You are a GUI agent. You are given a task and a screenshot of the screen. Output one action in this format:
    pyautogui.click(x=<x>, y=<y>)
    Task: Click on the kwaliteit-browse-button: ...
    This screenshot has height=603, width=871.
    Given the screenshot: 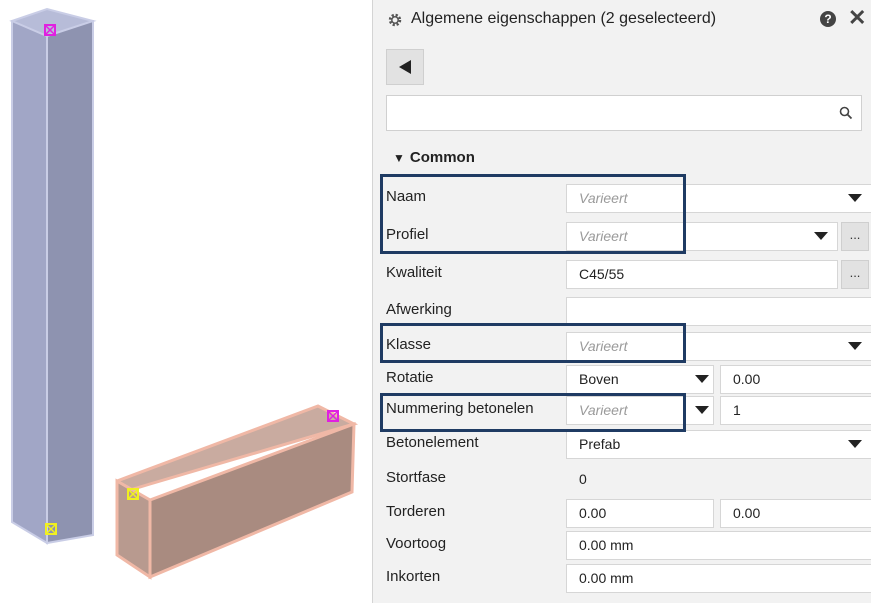 What is the action you would take?
    pyautogui.click(x=855, y=274)
    